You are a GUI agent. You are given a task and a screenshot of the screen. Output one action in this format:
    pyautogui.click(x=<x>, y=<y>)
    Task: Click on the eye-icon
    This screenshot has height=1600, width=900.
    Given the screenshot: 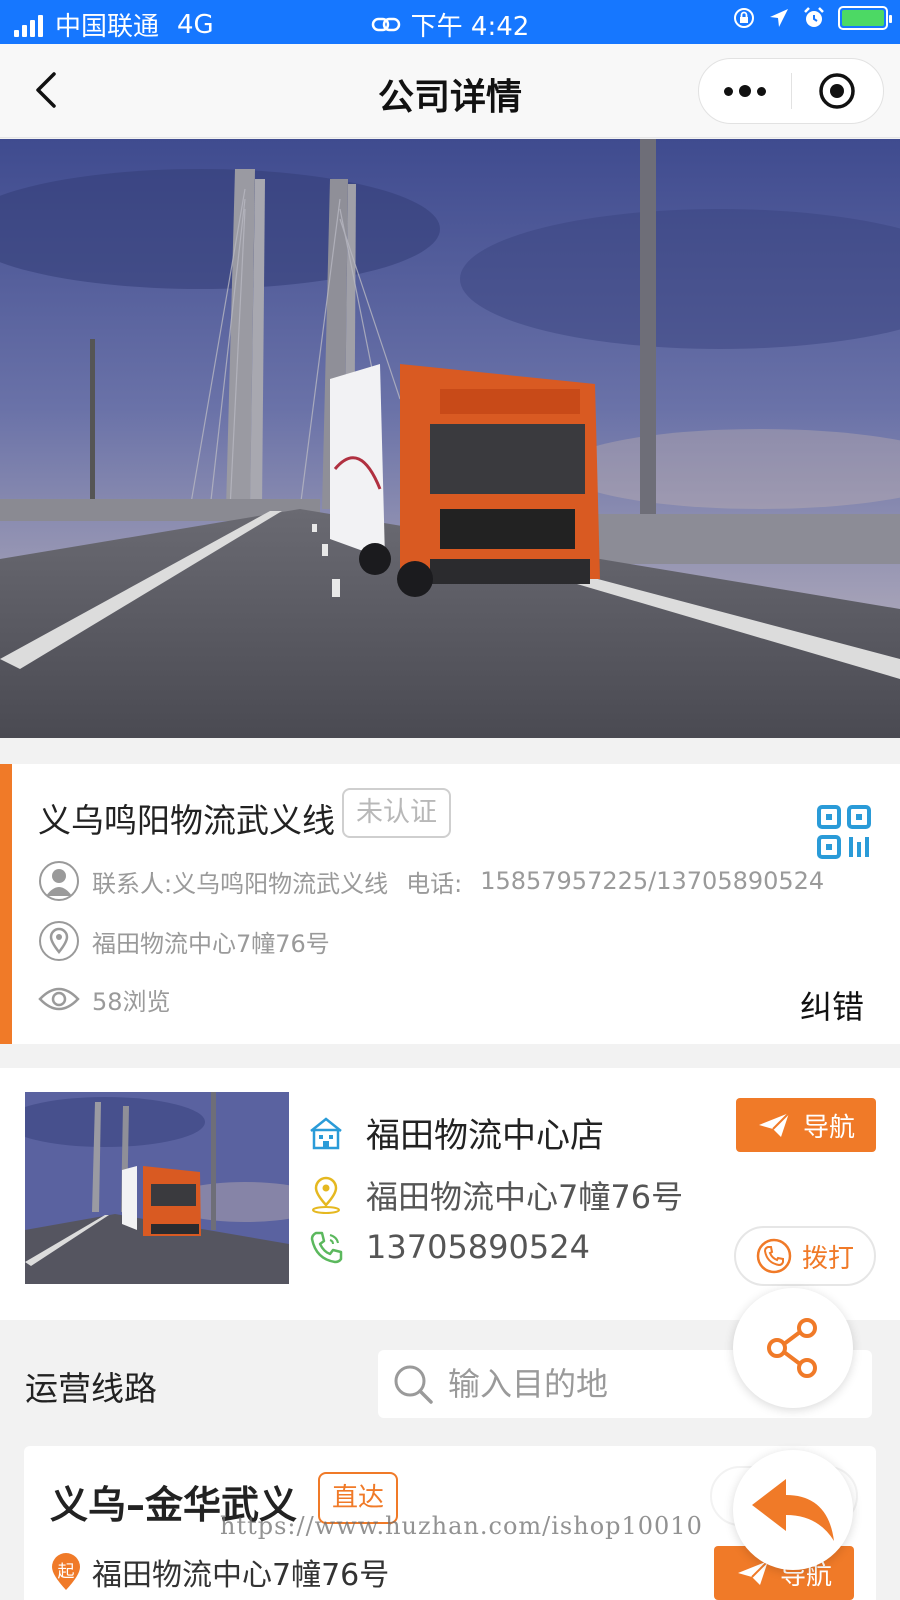 What is the action you would take?
    pyautogui.click(x=59, y=999)
    